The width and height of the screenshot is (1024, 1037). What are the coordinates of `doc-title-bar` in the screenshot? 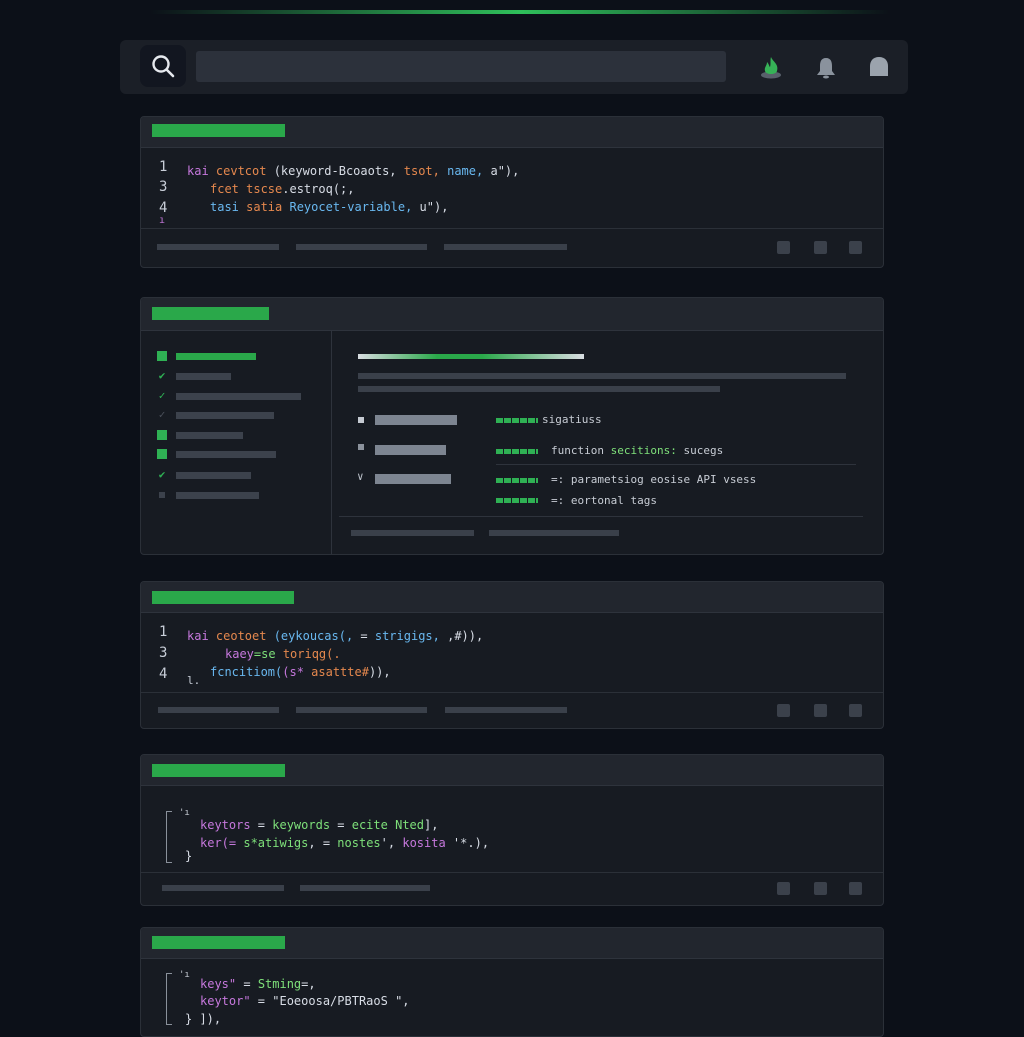 It's located at (471, 356).